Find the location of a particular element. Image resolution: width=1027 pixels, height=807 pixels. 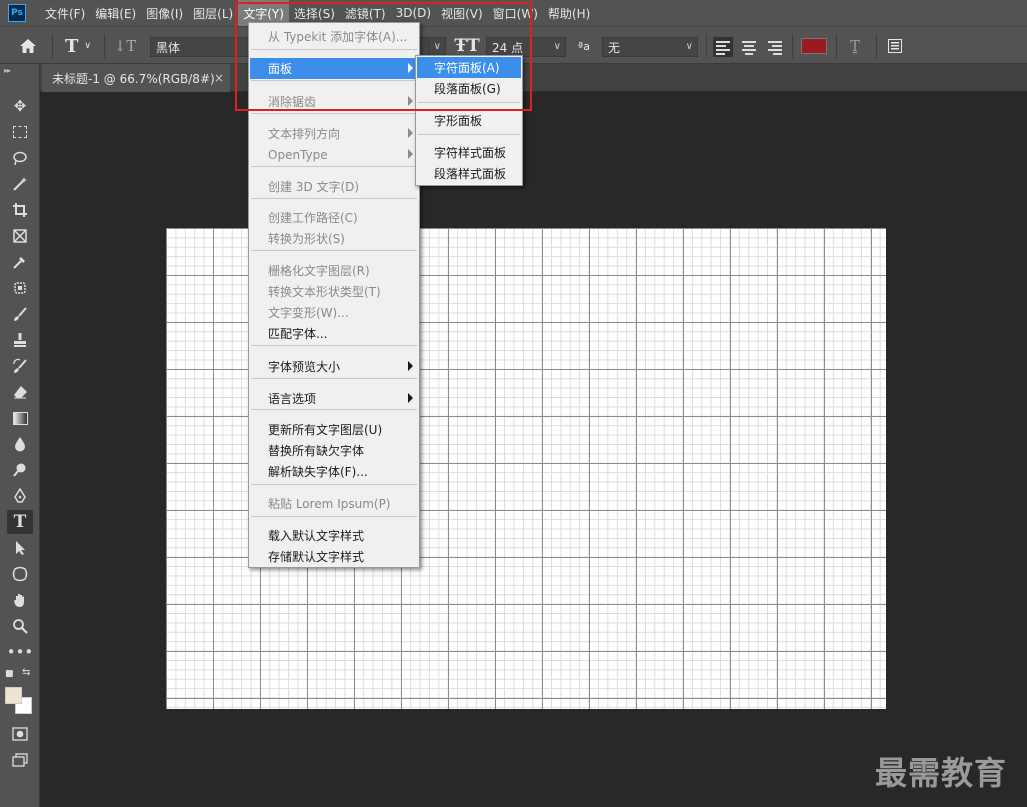

pen-tool-icon is located at coordinates (20, 496).